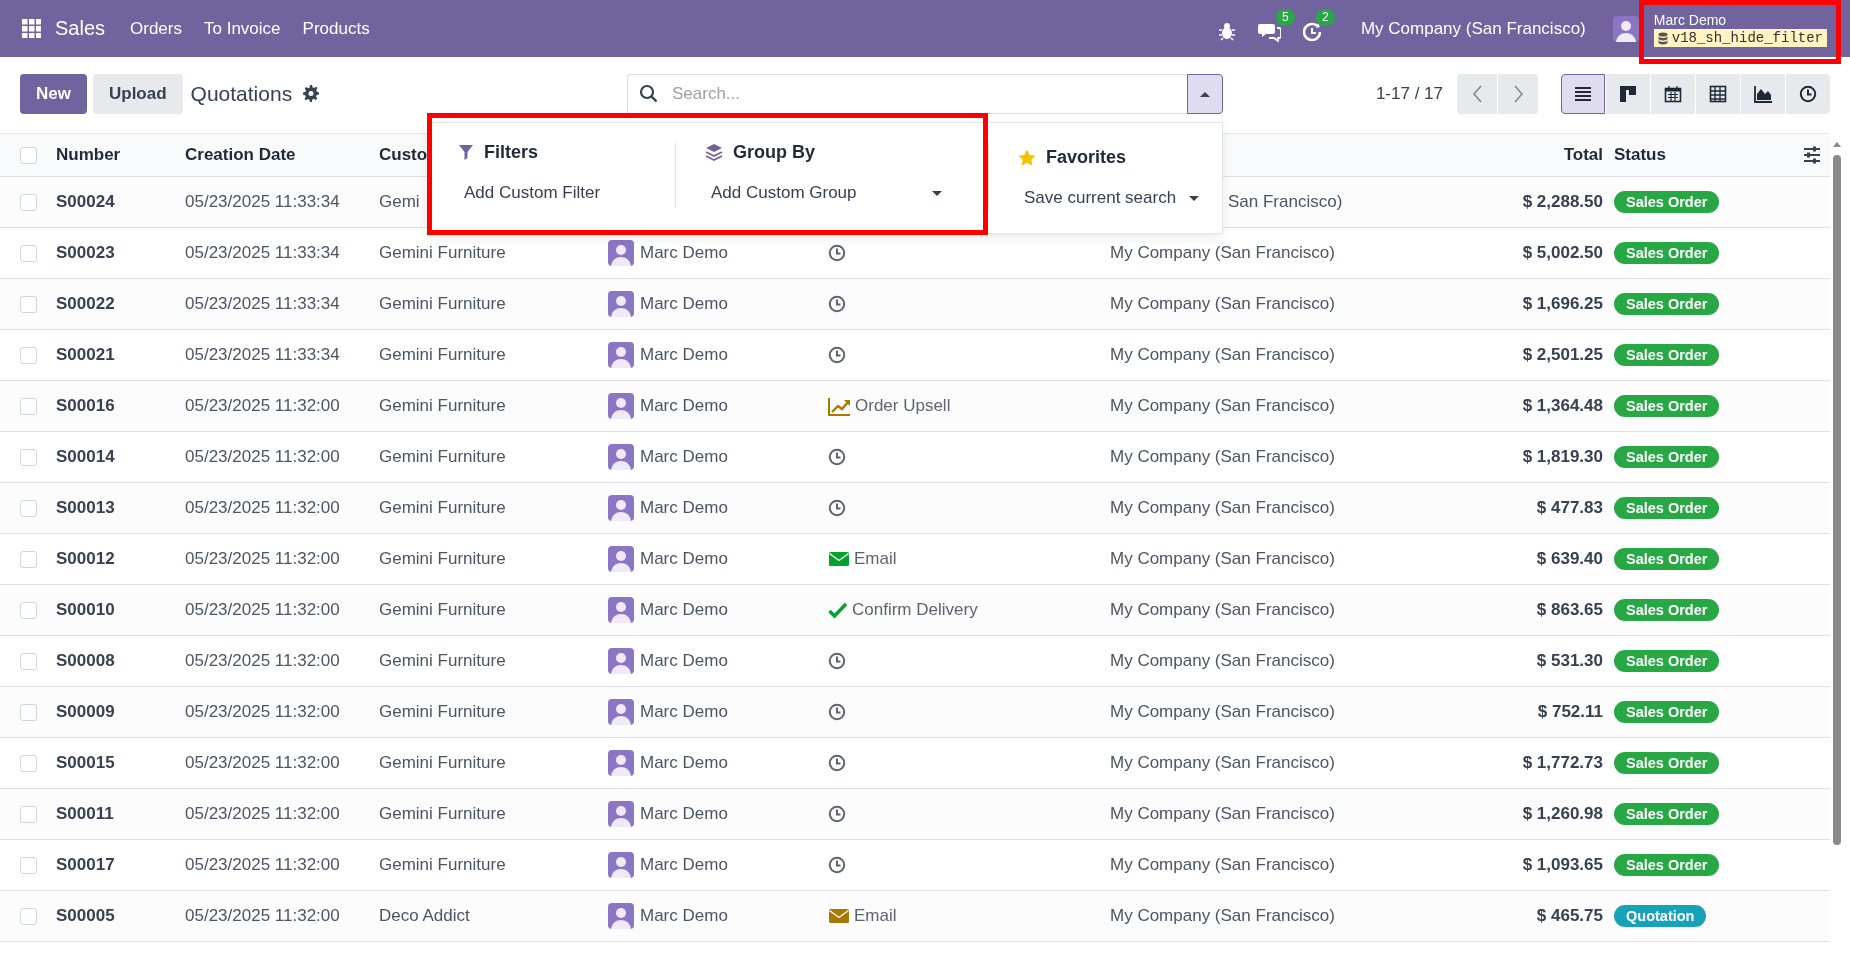 This screenshot has height=966, width=1850. I want to click on column-header: Creation Date, so click(240, 155).